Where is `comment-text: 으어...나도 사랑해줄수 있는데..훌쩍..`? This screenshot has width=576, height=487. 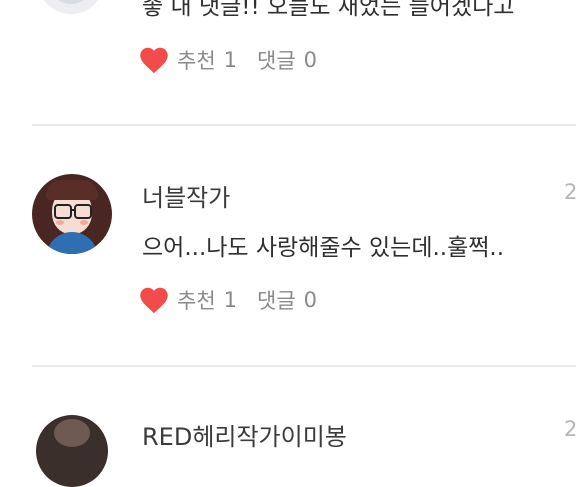 comment-text: 으어...나도 사랑해줄수 있는데..훌쩍.. is located at coordinates (323, 248).